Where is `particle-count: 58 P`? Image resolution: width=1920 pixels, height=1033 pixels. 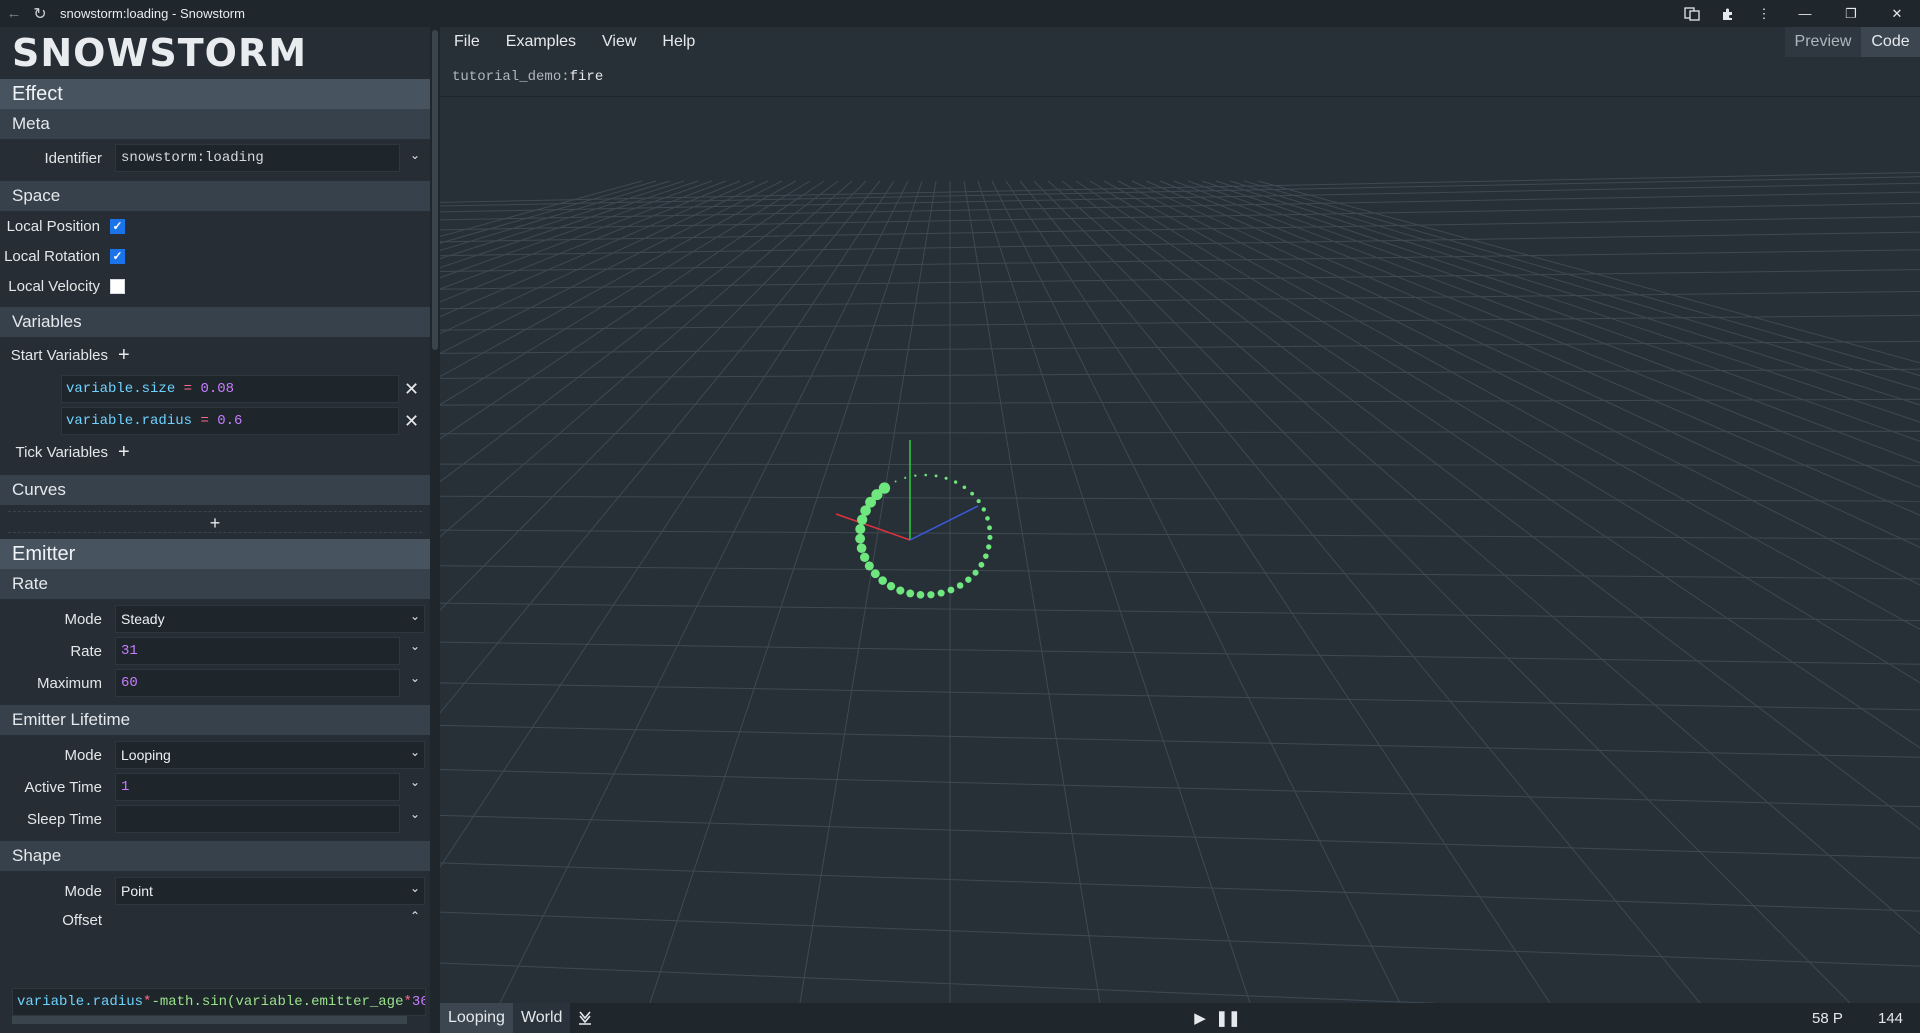
particle-count: 58 P is located at coordinates (1827, 1018).